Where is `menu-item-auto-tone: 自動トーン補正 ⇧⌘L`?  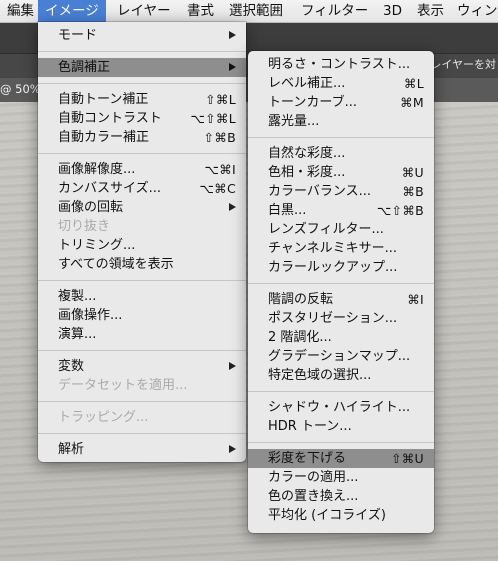
menu-item-auto-tone: 自動トーン補正 ⇧⌘L is located at coordinates (142, 99).